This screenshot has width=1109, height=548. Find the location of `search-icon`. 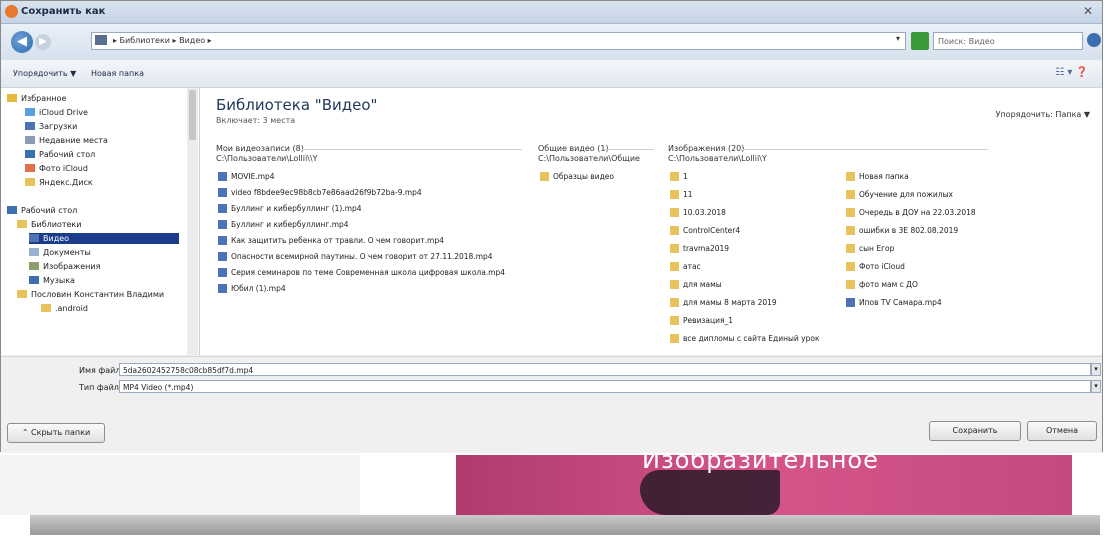

search-icon is located at coordinates (1094, 40).